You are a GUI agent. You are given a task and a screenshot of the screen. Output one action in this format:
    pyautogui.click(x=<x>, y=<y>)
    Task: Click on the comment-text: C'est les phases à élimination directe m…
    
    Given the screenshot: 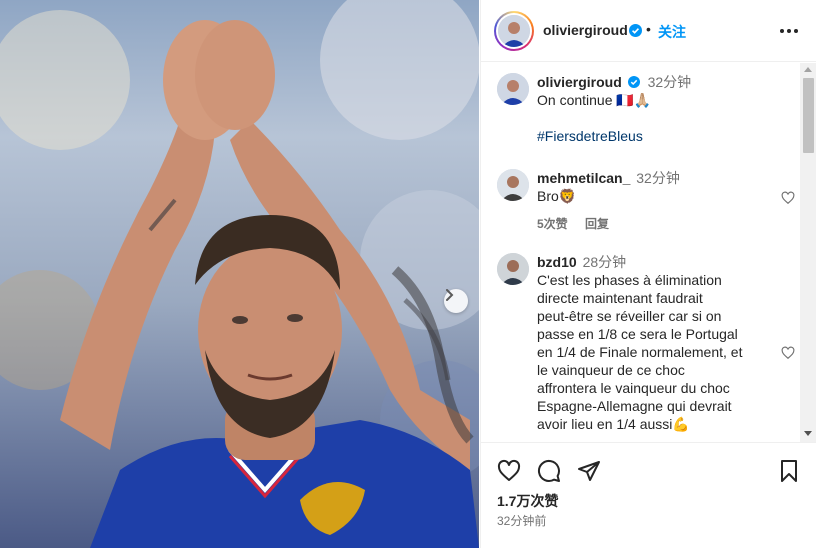 What is the action you would take?
    pyautogui.click(x=652, y=352)
    